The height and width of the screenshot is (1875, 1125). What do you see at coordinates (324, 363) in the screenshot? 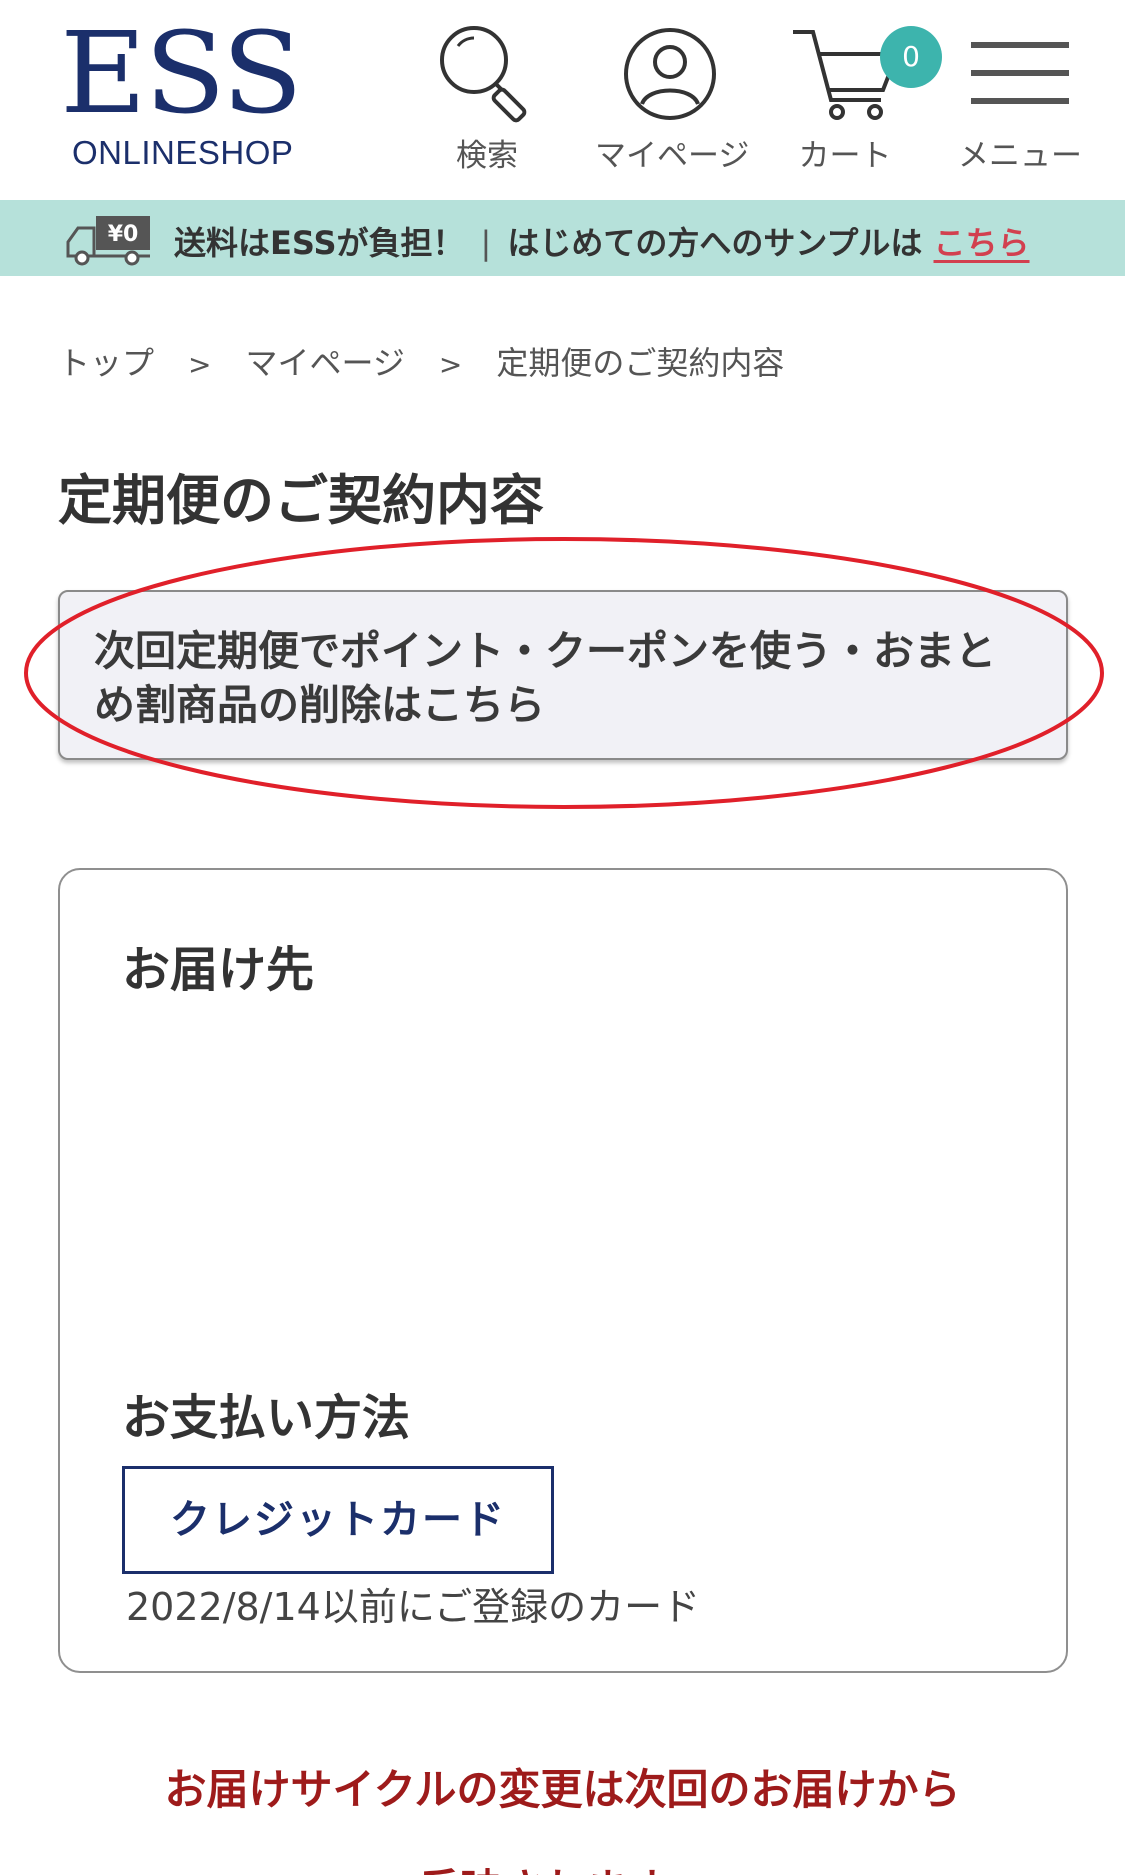
I see `breadcrumb-mypage: マイページ` at bounding box center [324, 363].